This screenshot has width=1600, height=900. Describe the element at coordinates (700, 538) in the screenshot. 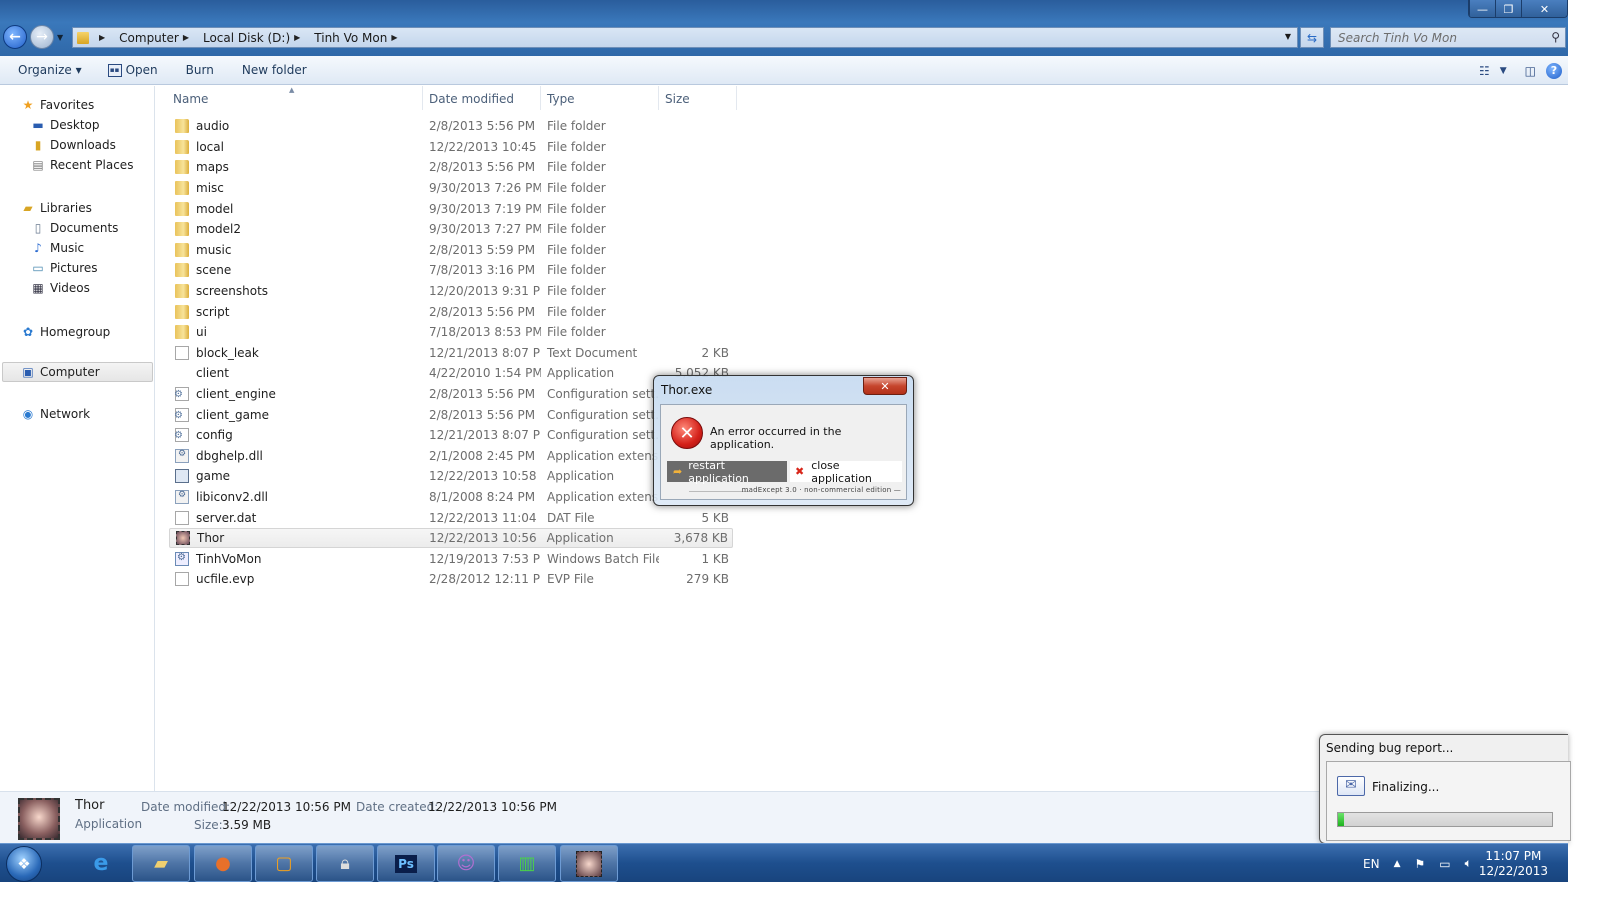

I see `file-size: 3,678 KB` at that location.